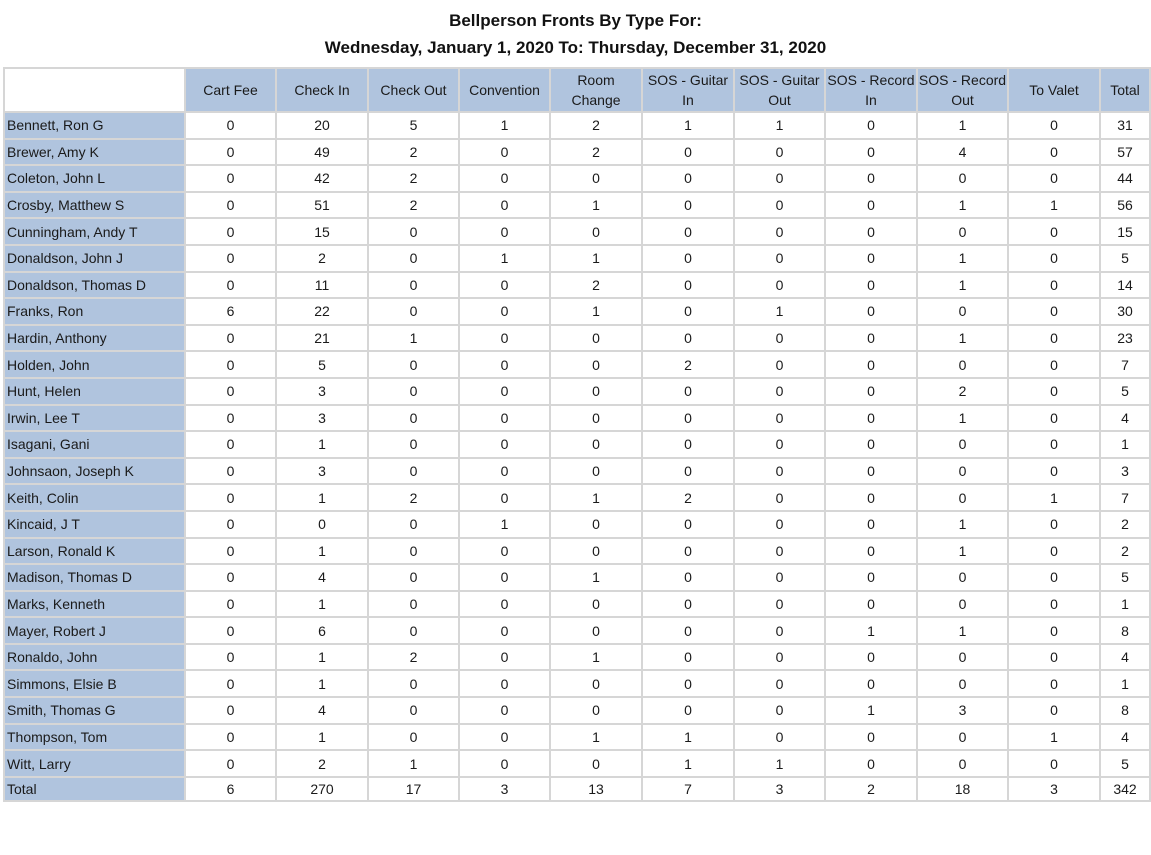 The image size is (1151, 855). I want to click on column-header-convention: Convention, so click(504, 90).